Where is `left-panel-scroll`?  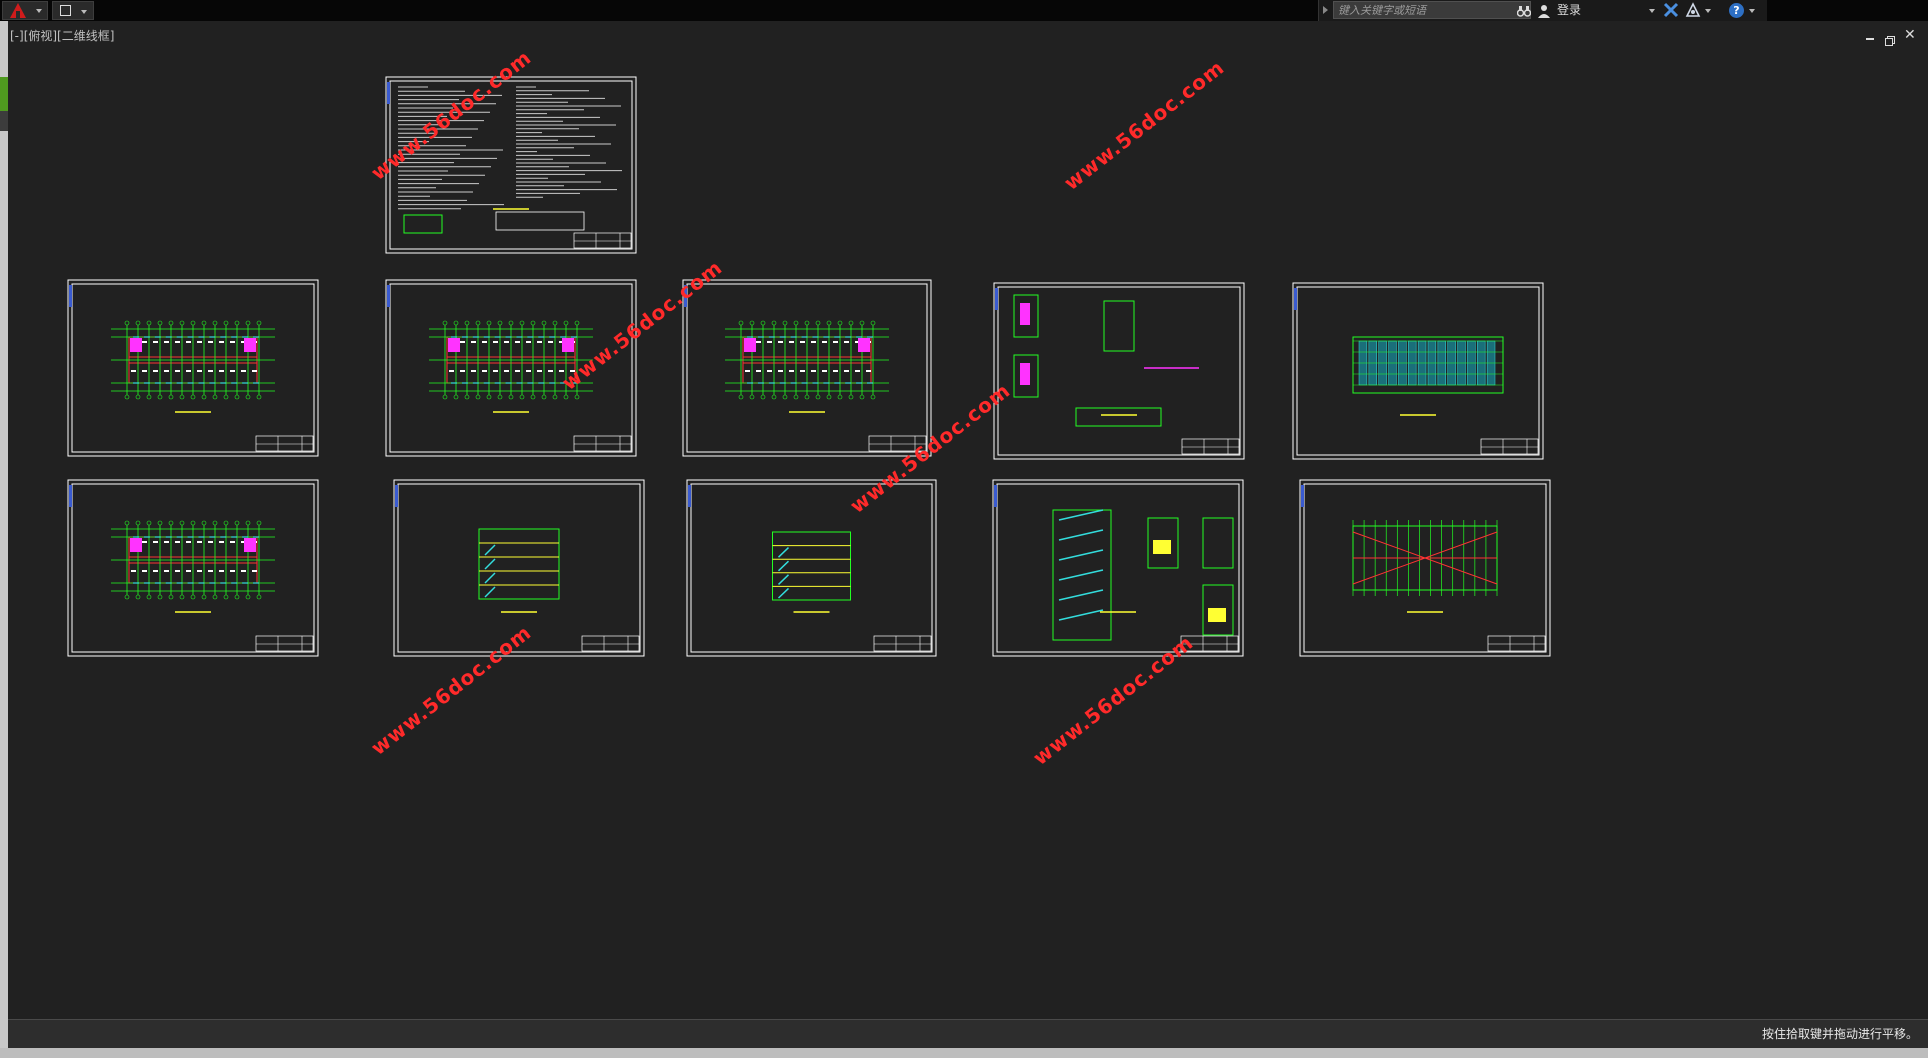
left-panel-scroll is located at coordinates (4, 121).